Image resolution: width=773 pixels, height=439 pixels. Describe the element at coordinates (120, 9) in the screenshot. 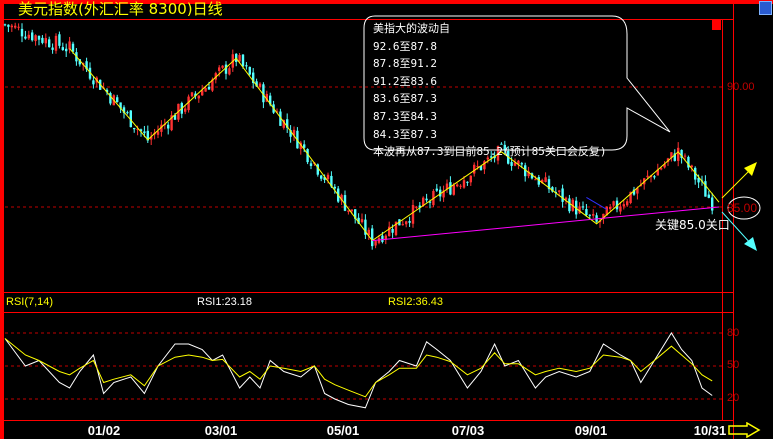

I see `chart-title: 美元指数(外汇汇率 8300)日线` at that location.